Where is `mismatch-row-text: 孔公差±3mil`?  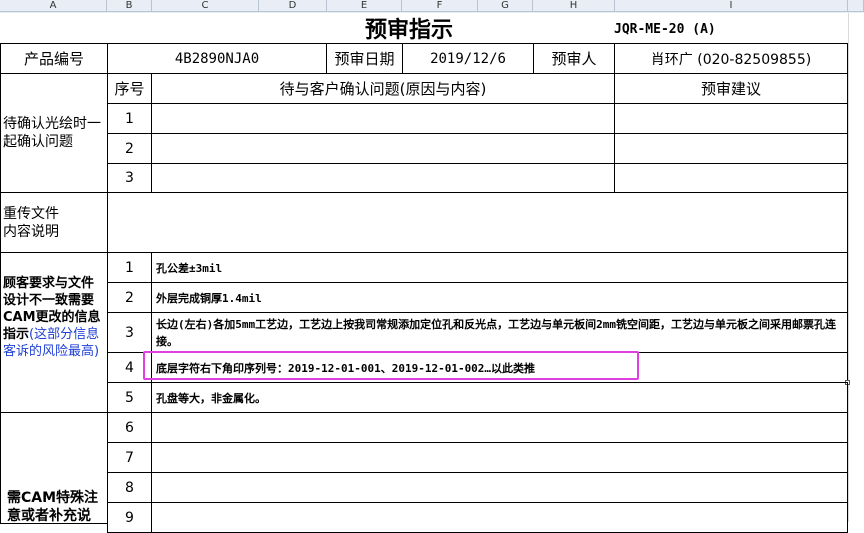
mismatch-row-text: 孔公差±3mil is located at coordinates (499, 267).